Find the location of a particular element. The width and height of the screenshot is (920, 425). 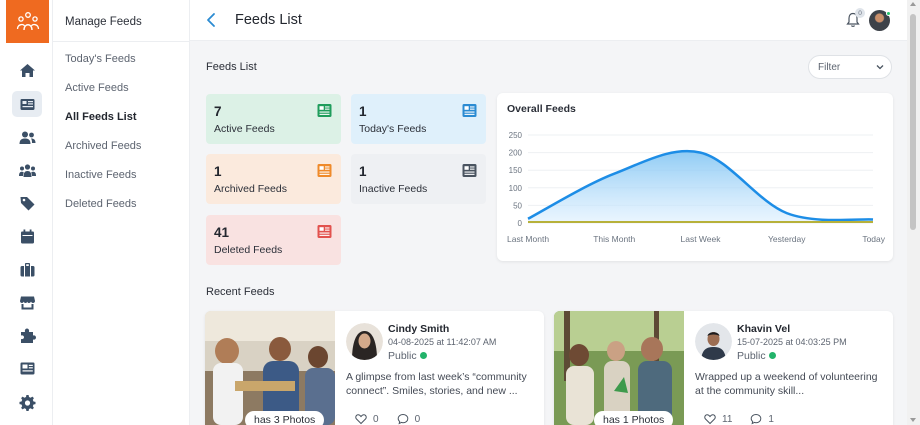

x-tick-label: Yesterday is located at coordinates (787, 239).